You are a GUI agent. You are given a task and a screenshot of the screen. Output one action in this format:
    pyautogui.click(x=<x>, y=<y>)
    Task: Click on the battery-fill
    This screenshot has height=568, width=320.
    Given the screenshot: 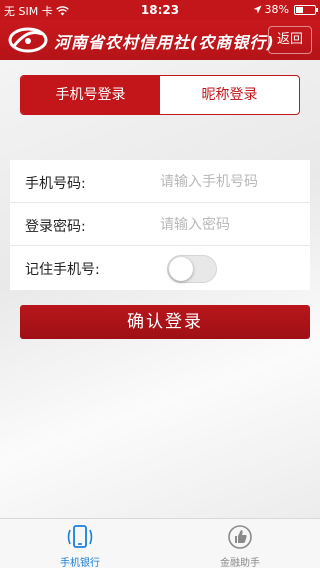 What is the action you would take?
    pyautogui.click(x=299, y=9)
    